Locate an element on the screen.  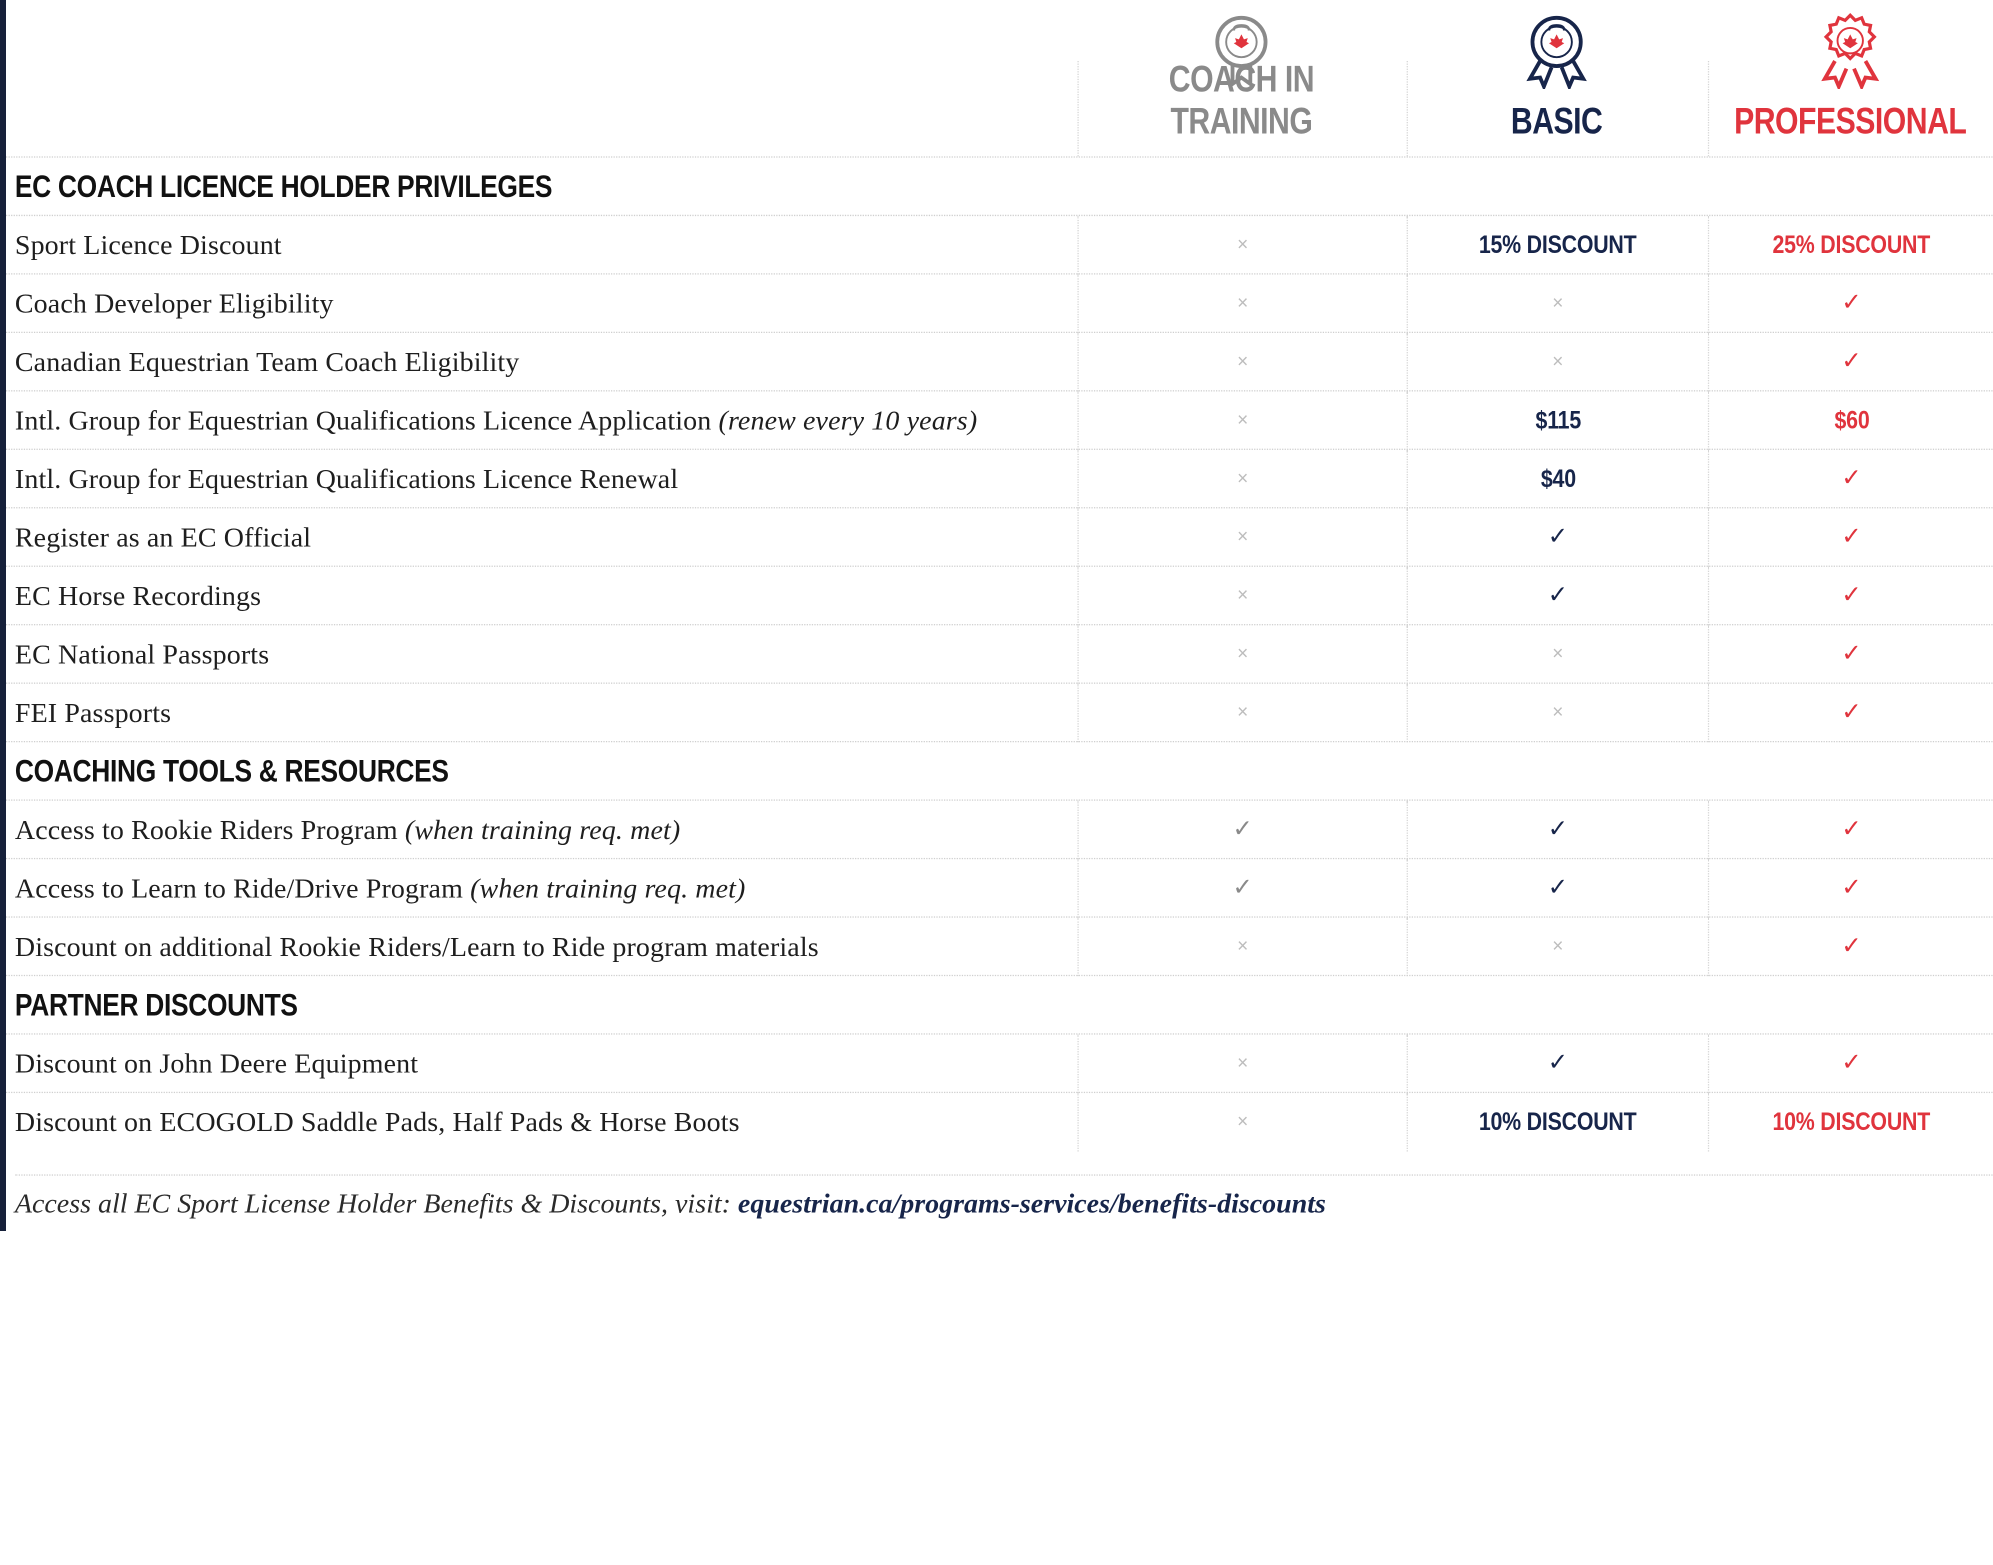
benefit-label: Sport Licence Discount is located at coordinates (148, 245).